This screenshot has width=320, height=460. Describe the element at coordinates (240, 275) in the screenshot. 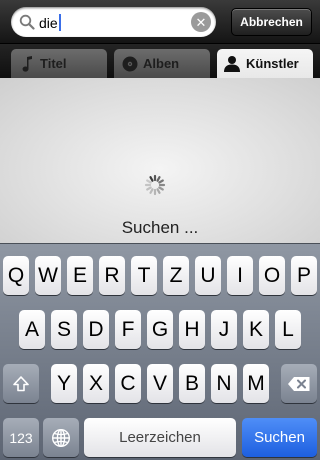

I see `key-i: I` at that location.